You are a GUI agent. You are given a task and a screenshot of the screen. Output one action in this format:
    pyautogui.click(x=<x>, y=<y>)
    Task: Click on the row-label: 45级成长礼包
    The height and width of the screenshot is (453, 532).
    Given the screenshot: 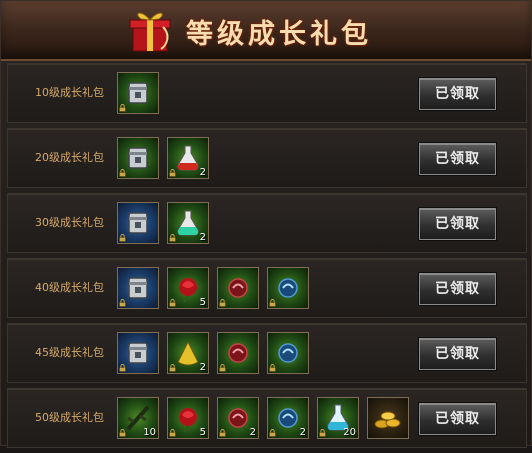 What is the action you would take?
    pyautogui.click(x=69, y=352)
    